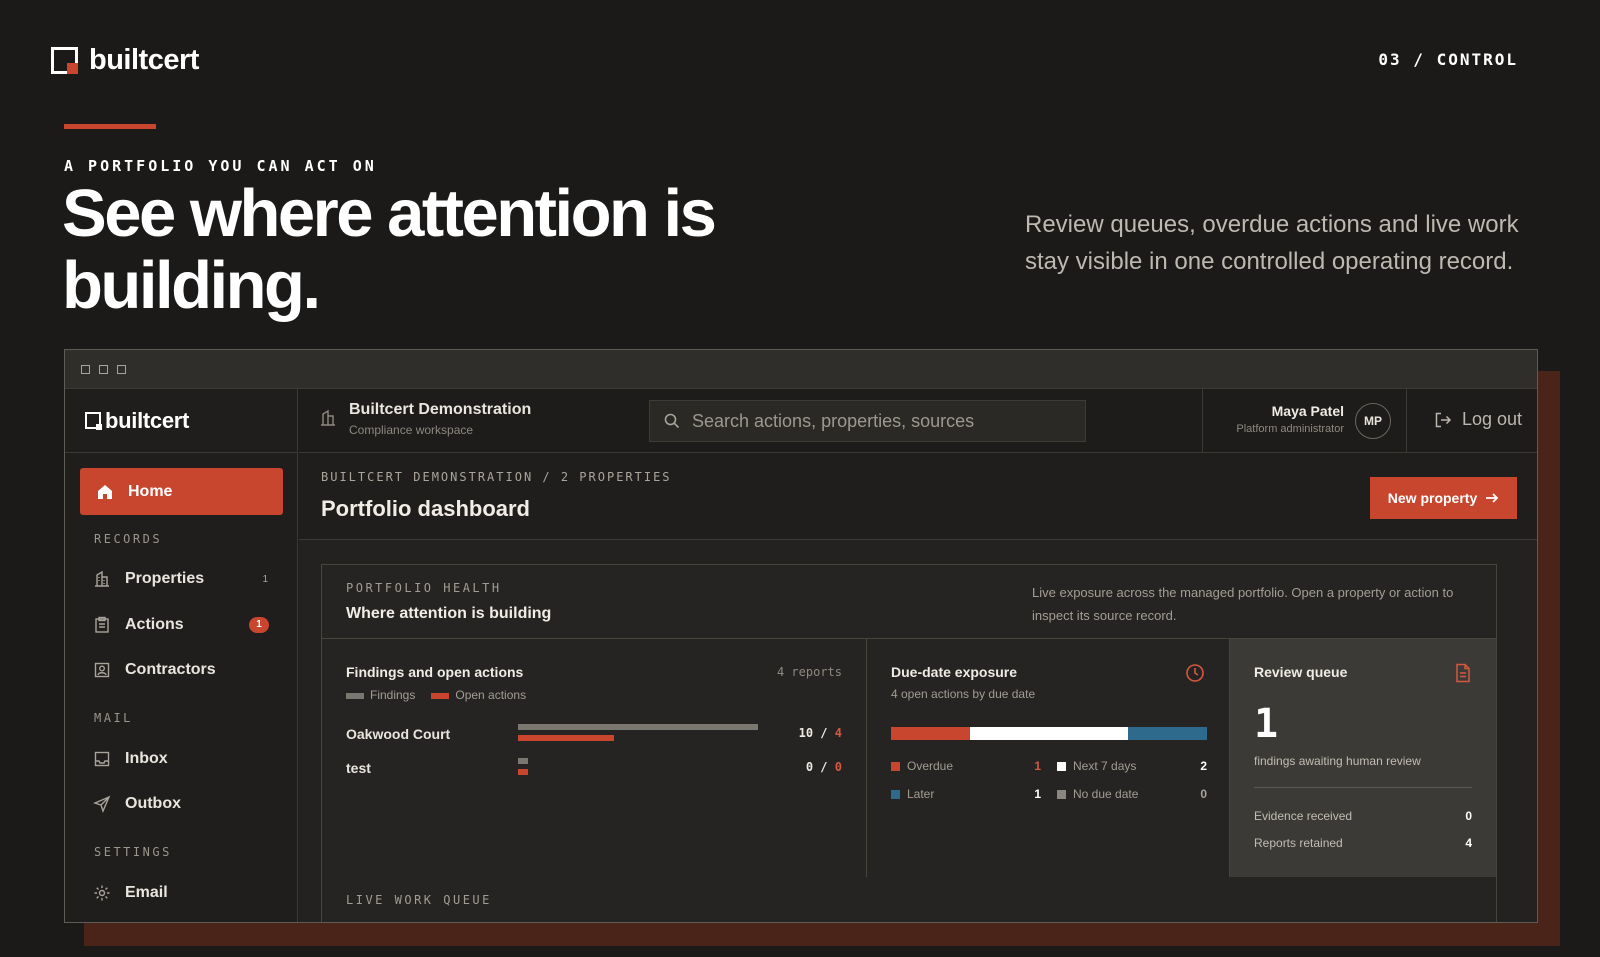 Image resolution: width=1600 pixels, height=957 pixels. Describe the element at coordinates (1443, 419) in the screenshot. I see `logout-icon` at that location.